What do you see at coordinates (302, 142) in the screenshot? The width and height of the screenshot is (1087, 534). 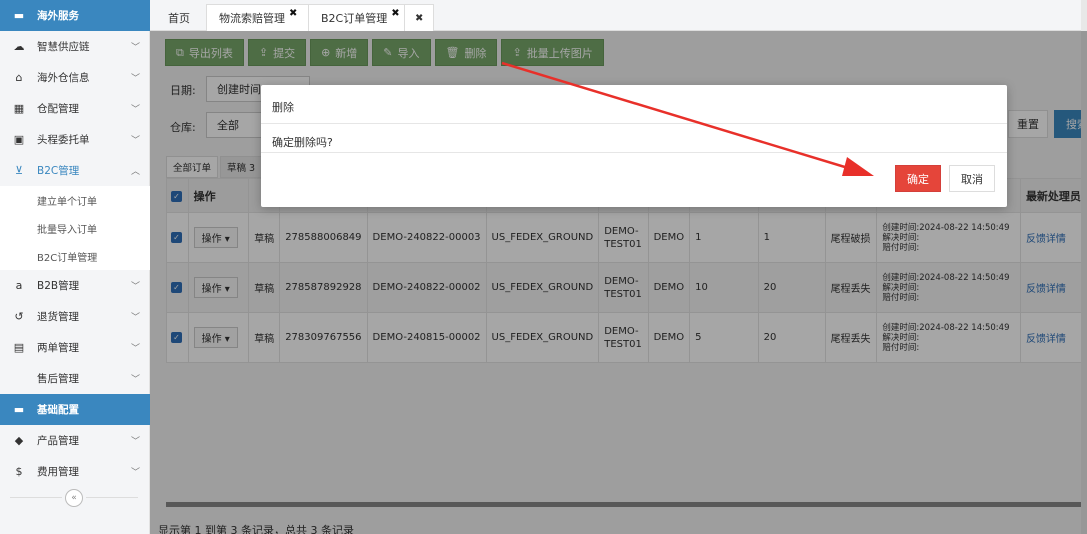 I see `dialog-message: 确定删除吗?` at bounding box center [302, 142].